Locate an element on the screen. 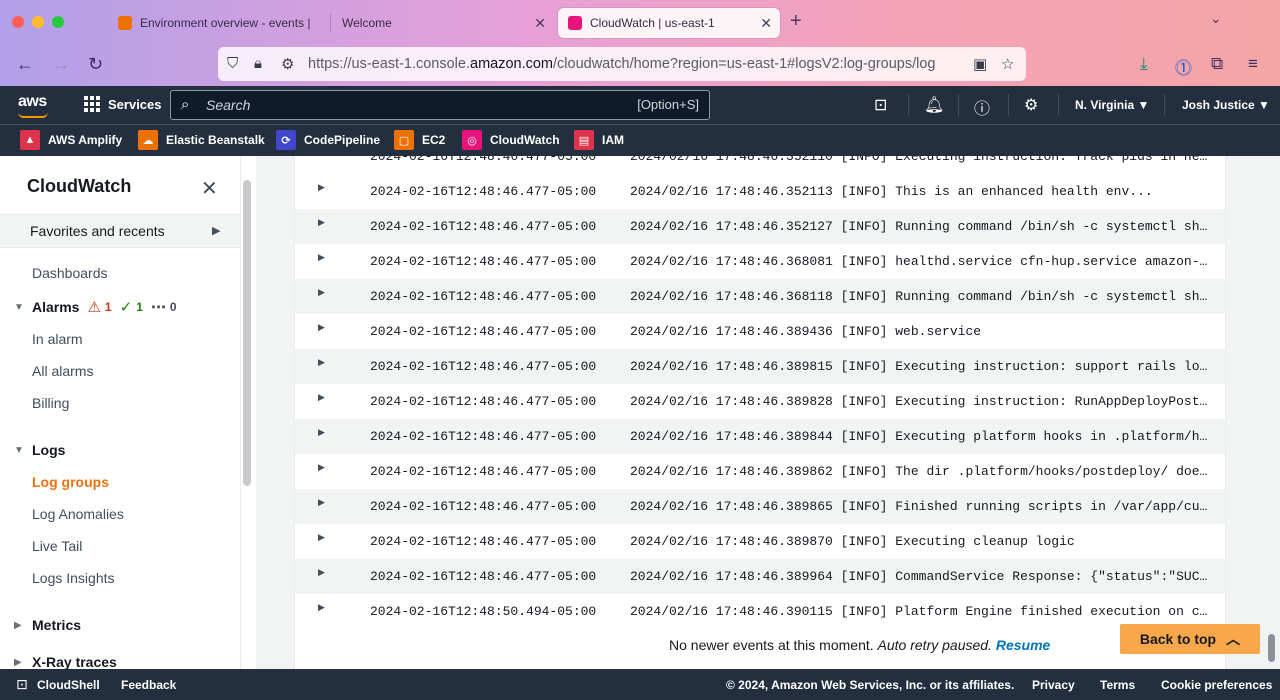 This screenshot has width=1280, height=700. lock-icon: 🔒︎ is located at coordinates (258, 63).